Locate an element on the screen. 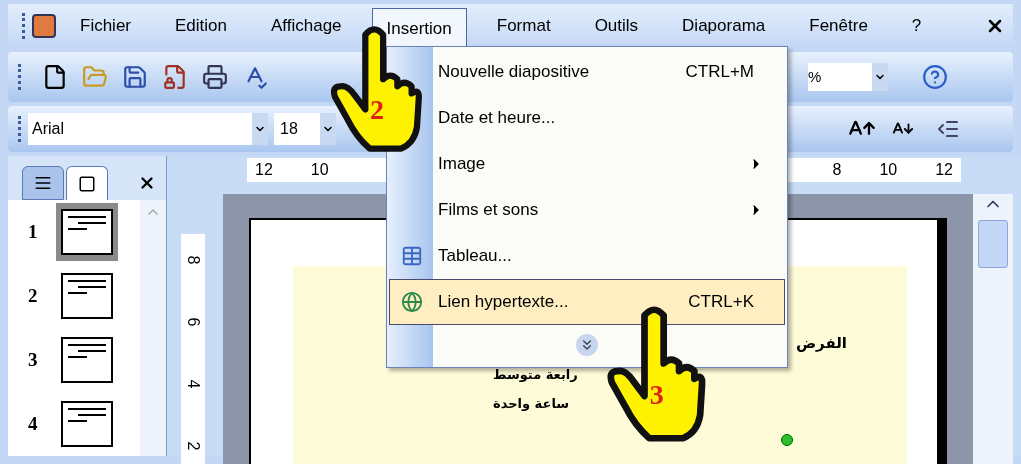 The image size is (1021, 464). menu-title: Outils is located at coordinates (616, 26).